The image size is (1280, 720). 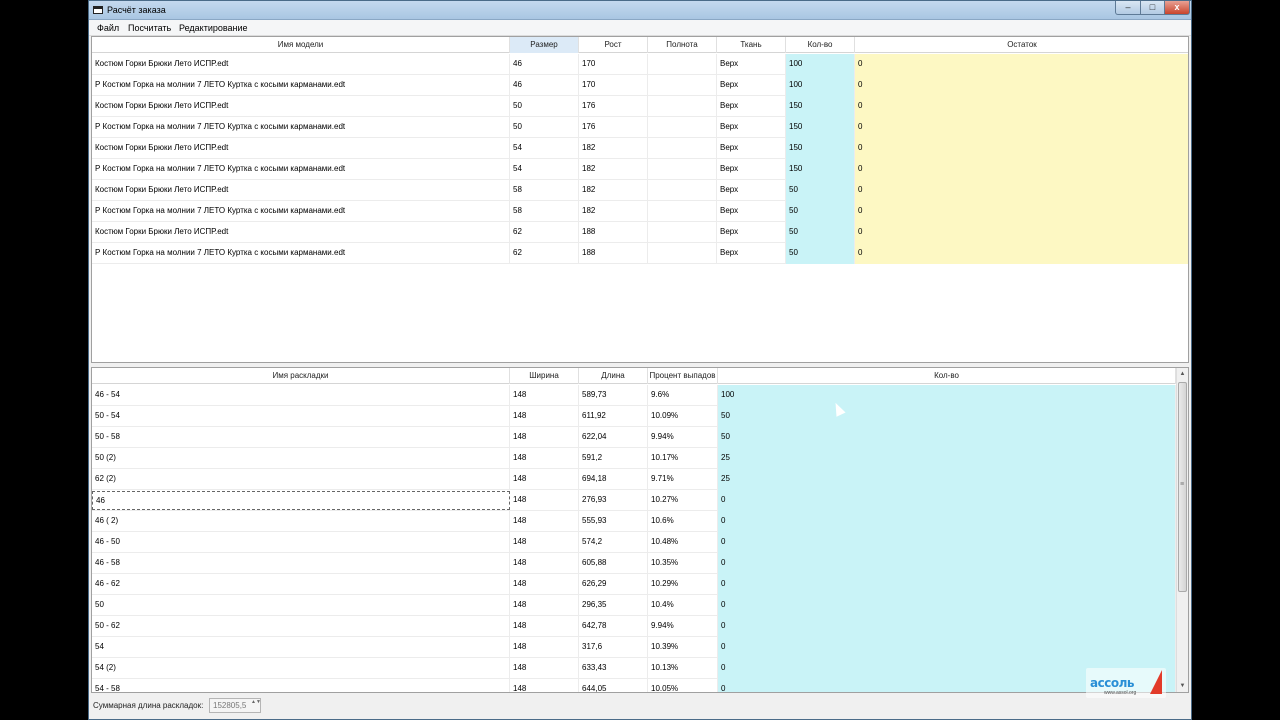 What do you see at coordinates (683, 542) in the screenshot?
I see `layout-cell: 10.48%` at bounding box center [683, 542].